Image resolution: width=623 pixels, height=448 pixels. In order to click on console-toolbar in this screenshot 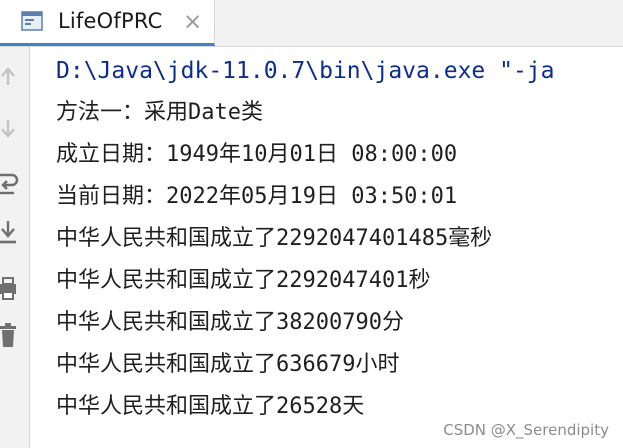, I will do `click(15, 247)`.